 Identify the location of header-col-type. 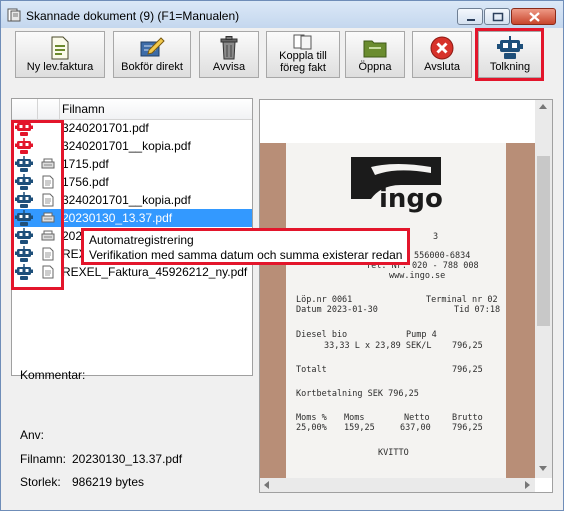
(49, 109).